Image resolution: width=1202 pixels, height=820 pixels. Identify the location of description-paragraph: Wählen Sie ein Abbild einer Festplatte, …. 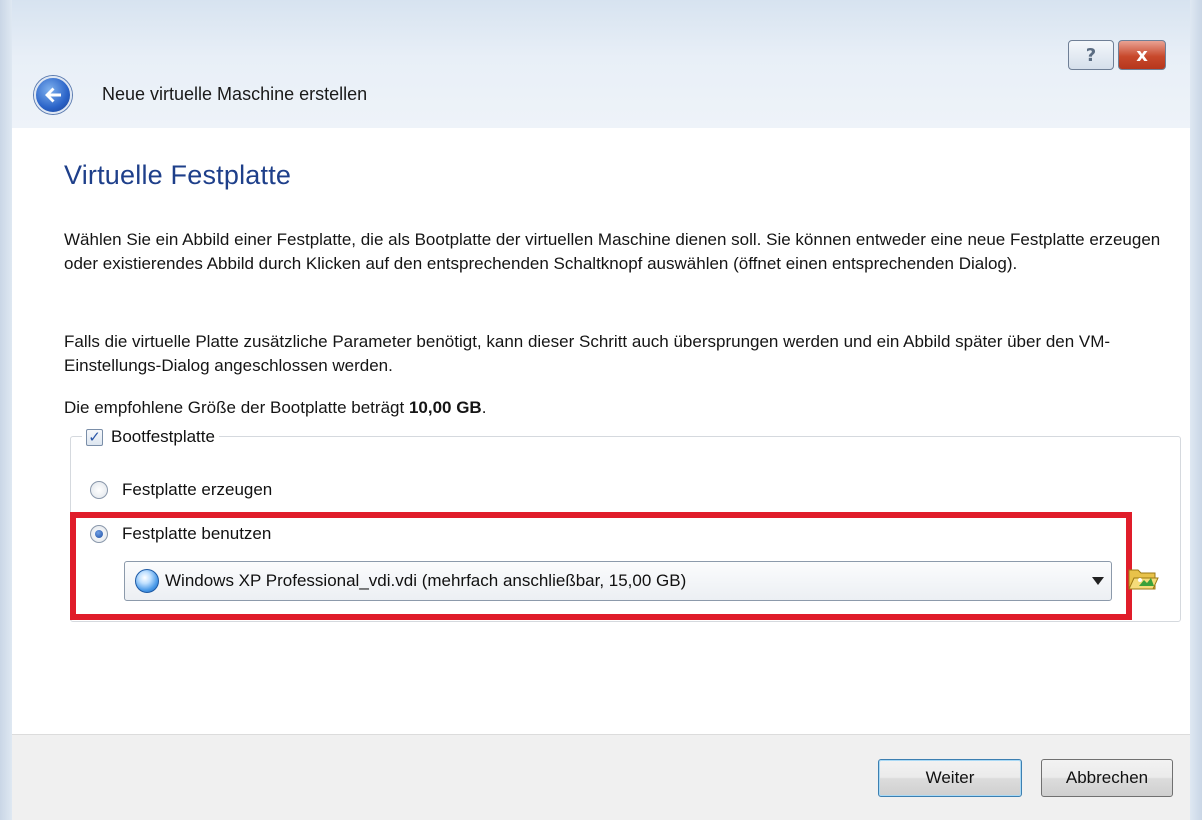
(612, 251).